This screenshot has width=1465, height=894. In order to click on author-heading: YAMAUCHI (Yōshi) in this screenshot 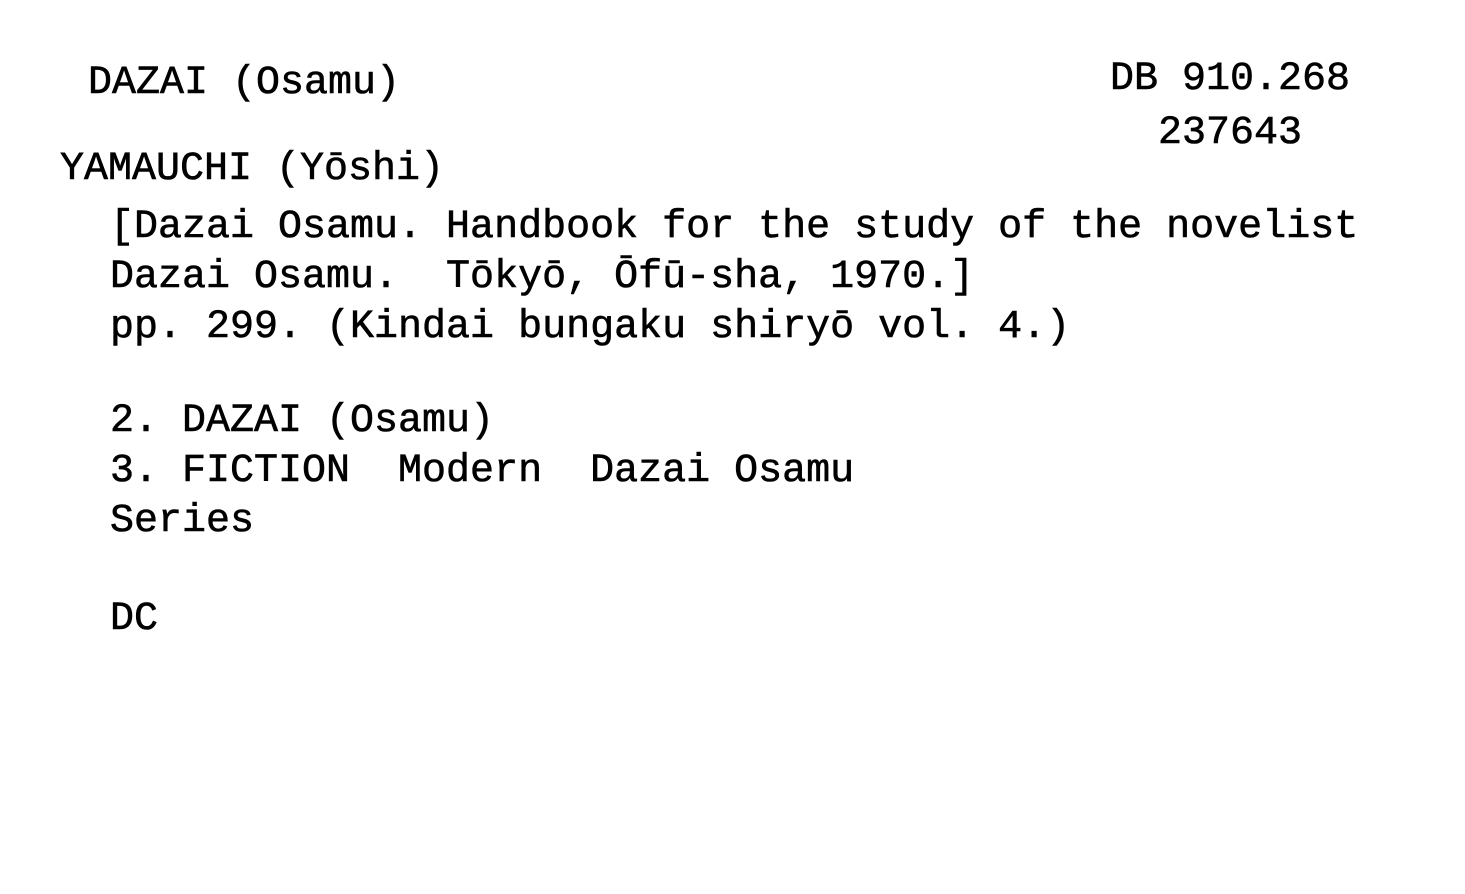, I will do `click(252, 169)`.